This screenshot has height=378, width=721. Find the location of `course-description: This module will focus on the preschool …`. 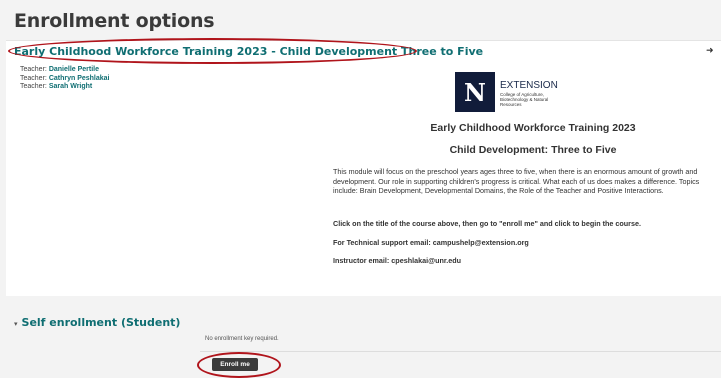

course-description: This module will focus on the preschool … is located at coordinates (516, 181).